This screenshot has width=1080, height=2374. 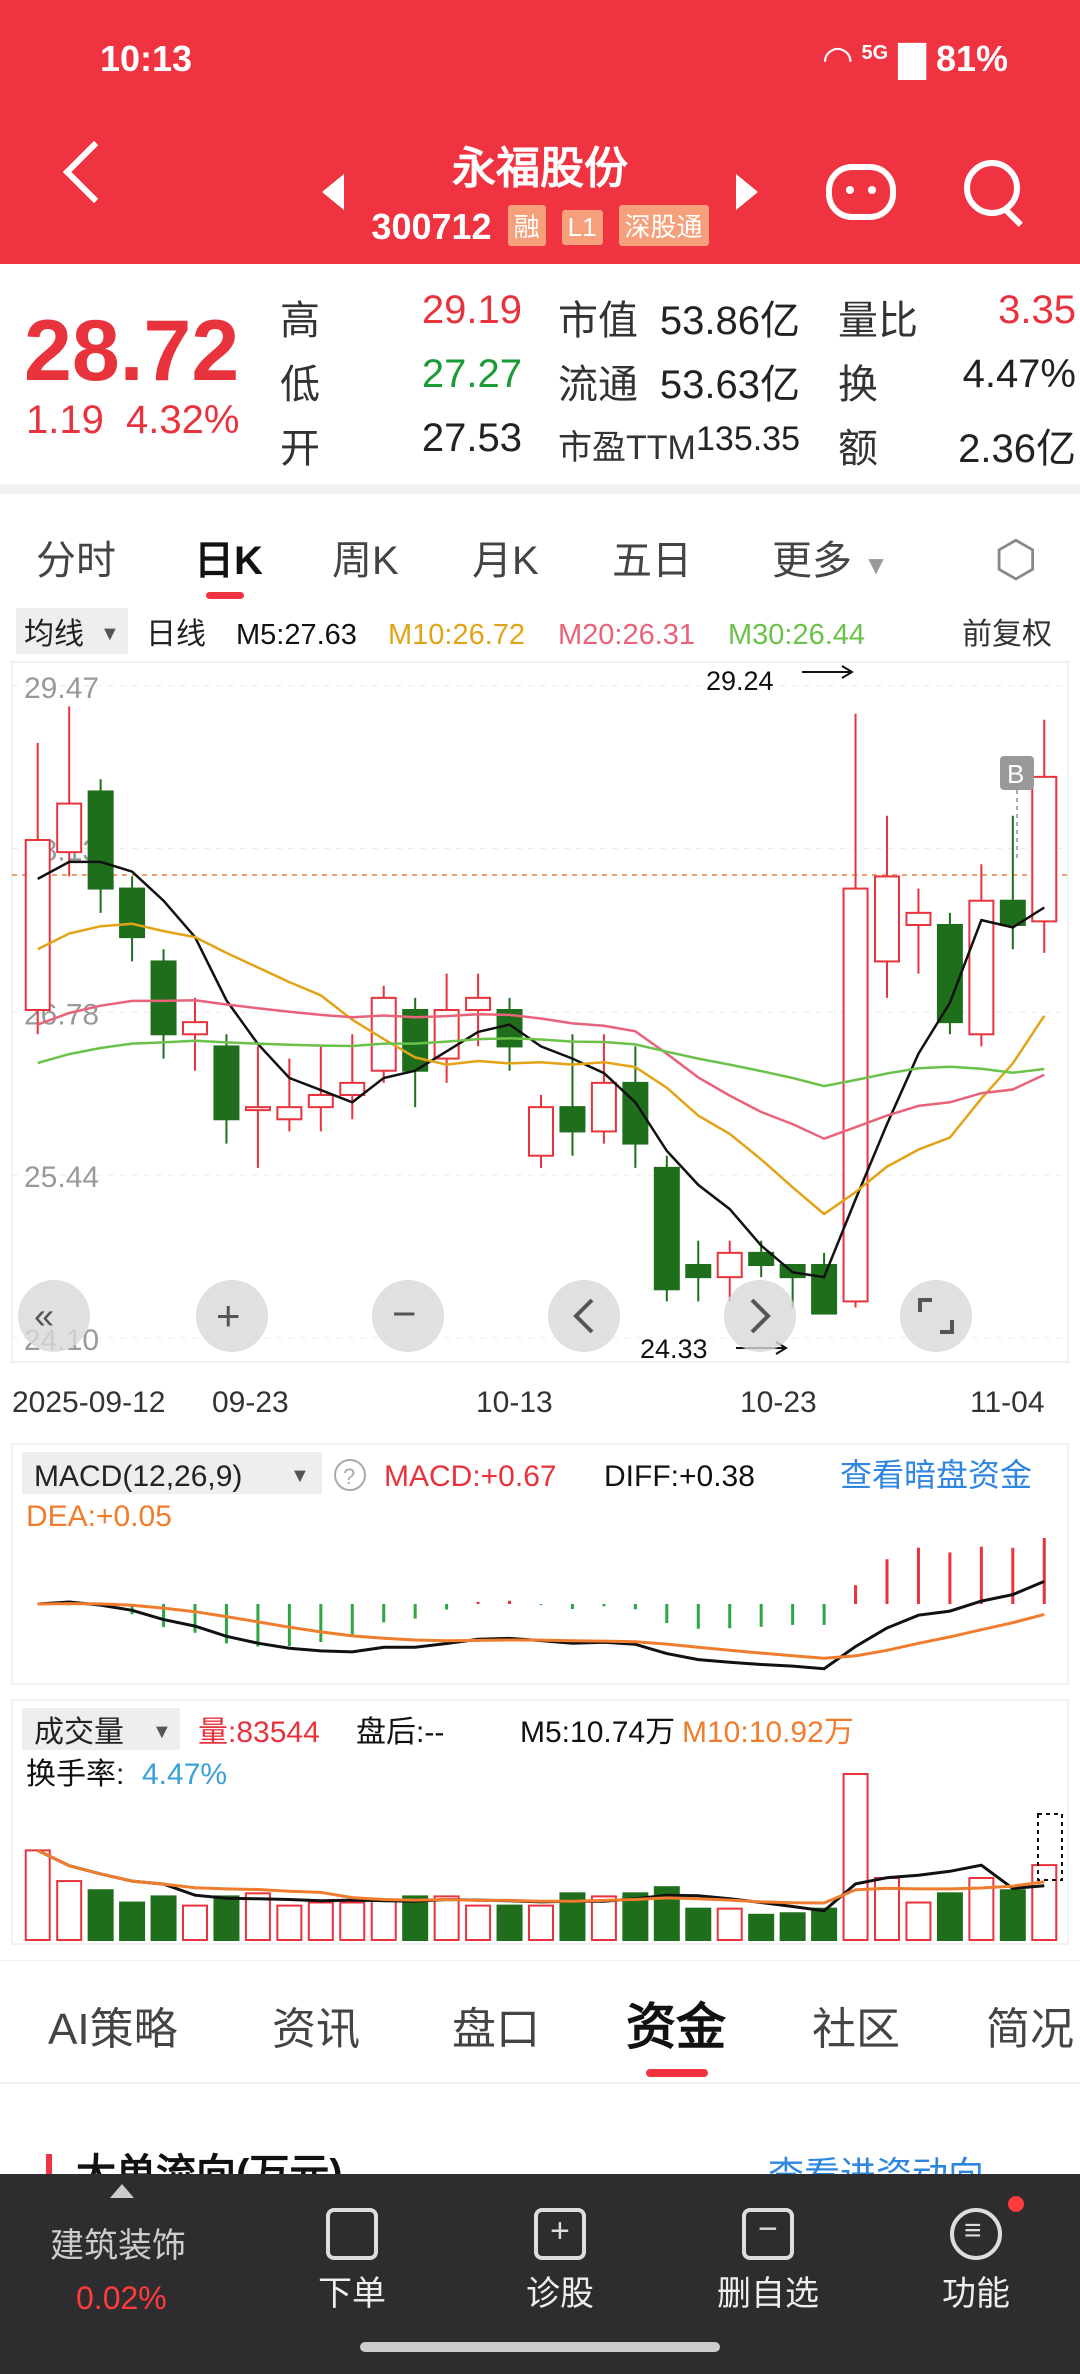 I want to click on tab-profile: 简况, so click(x=1030, y=2025).